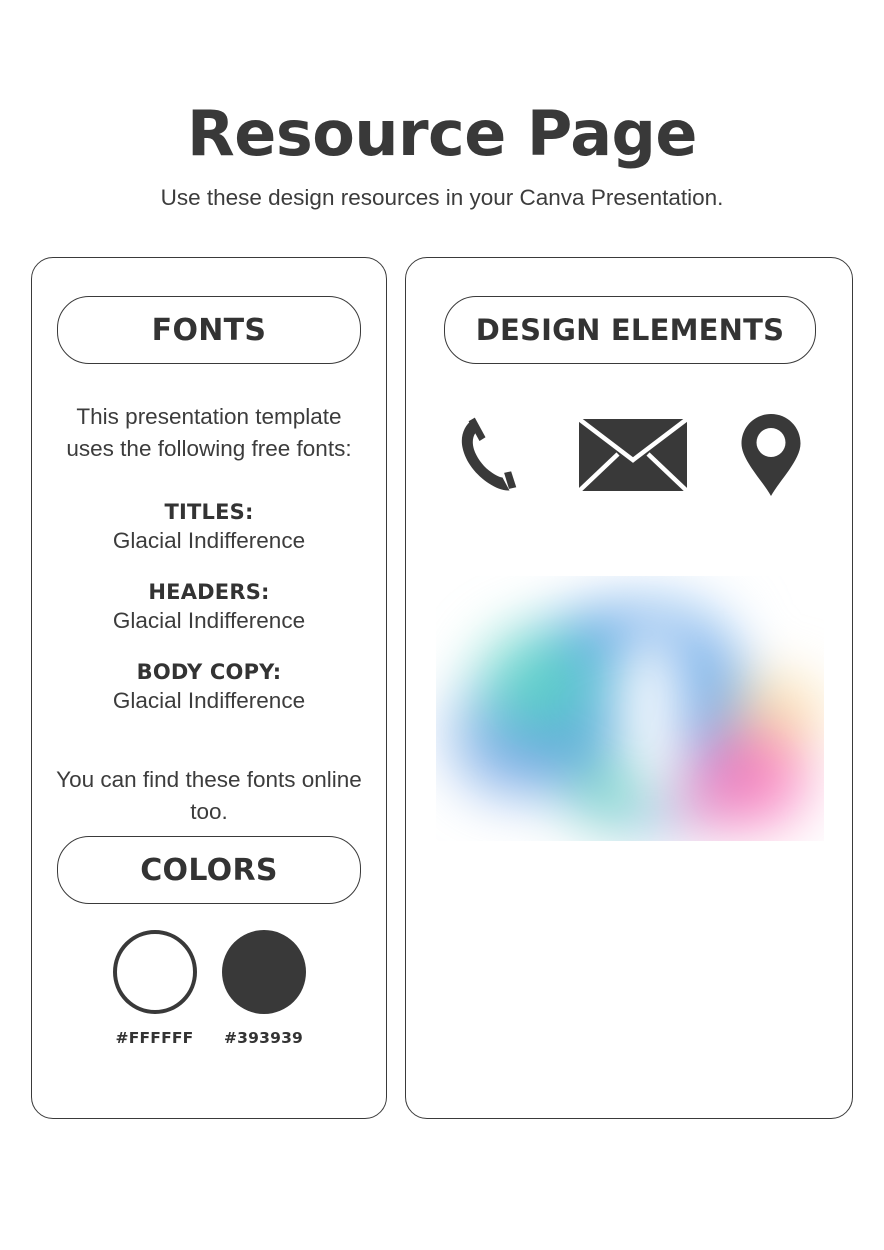  I want to click on fonts-outro-text: You can find these fonts online too., so click(209, 795).